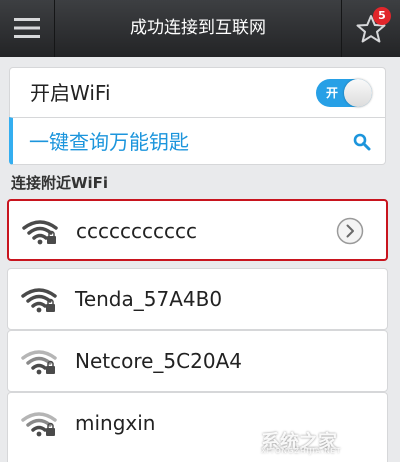  I want to click on wifi-list-item: Tenda_57A4B0, so click(197, 299).